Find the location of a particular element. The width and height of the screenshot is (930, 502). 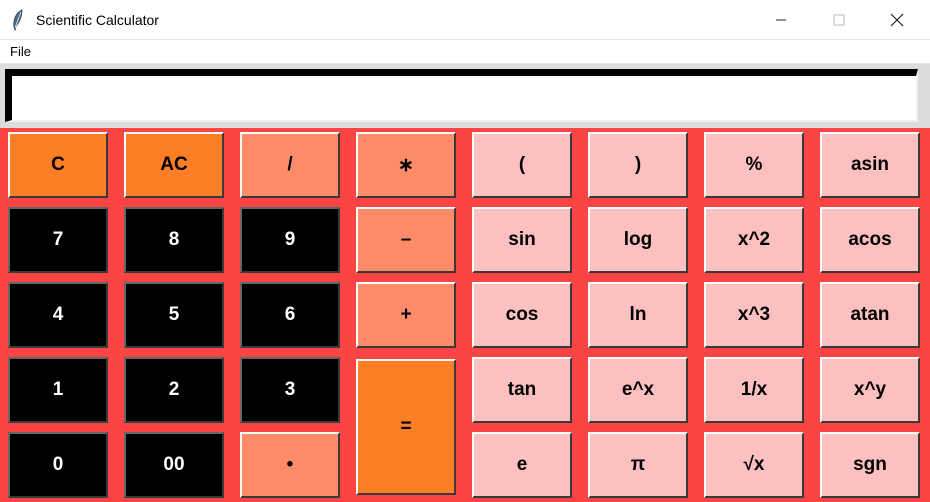

display-input is located at coordinates (461, 95).